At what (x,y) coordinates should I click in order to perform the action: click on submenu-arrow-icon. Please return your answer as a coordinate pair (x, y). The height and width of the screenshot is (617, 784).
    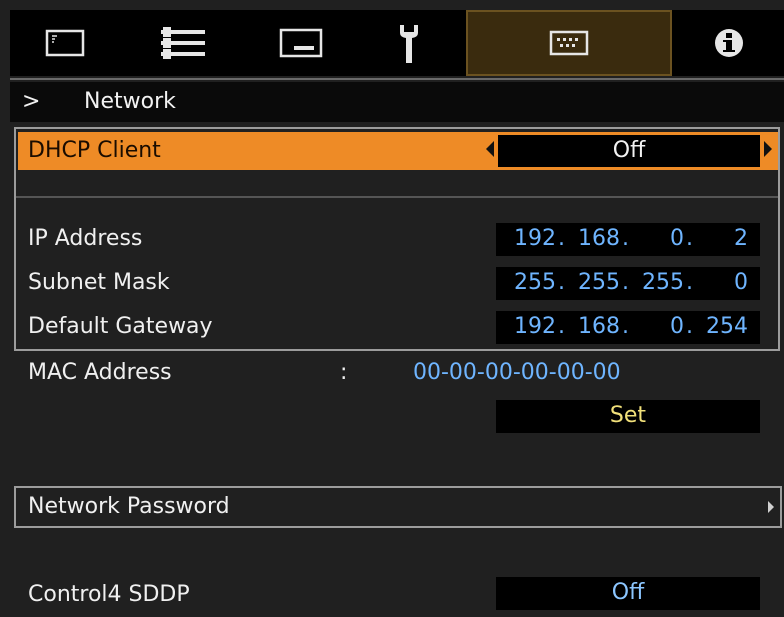
    Looking at the image, I should click on (771, 507).